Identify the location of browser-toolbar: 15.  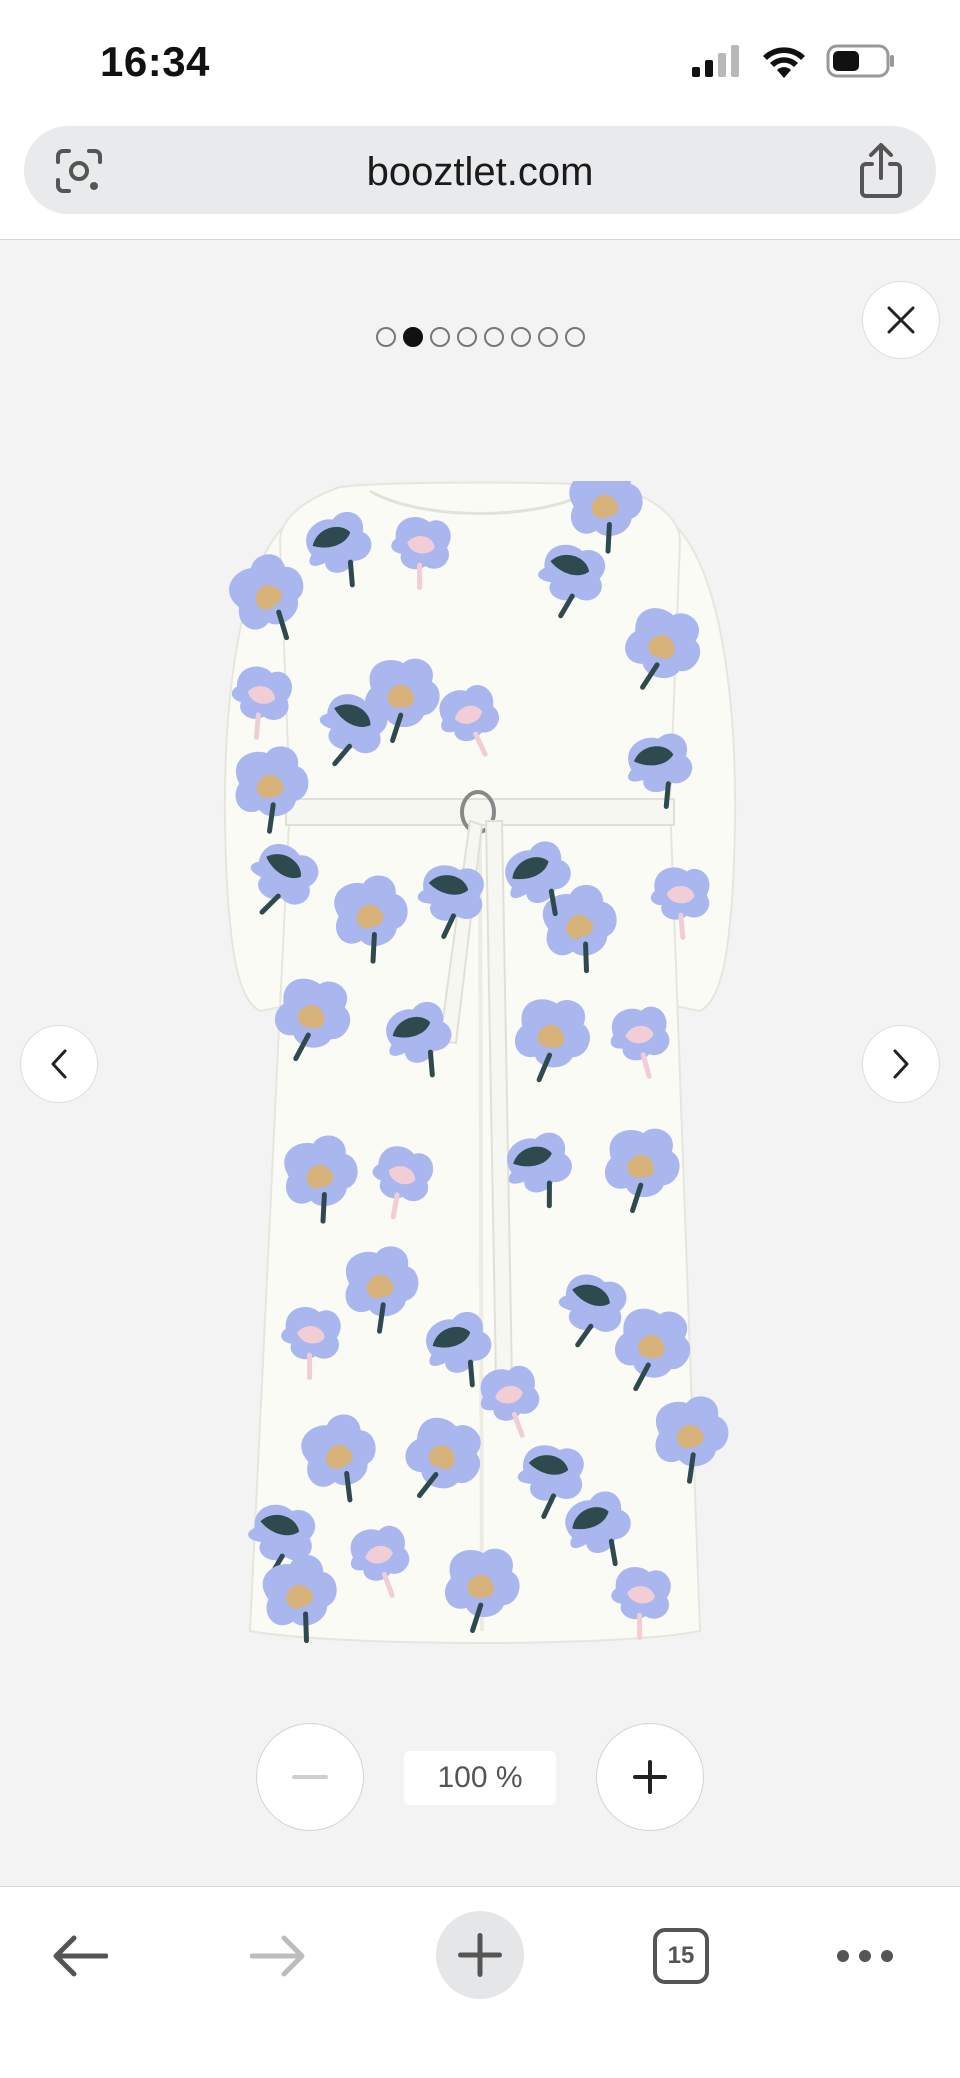
(480, 1982).